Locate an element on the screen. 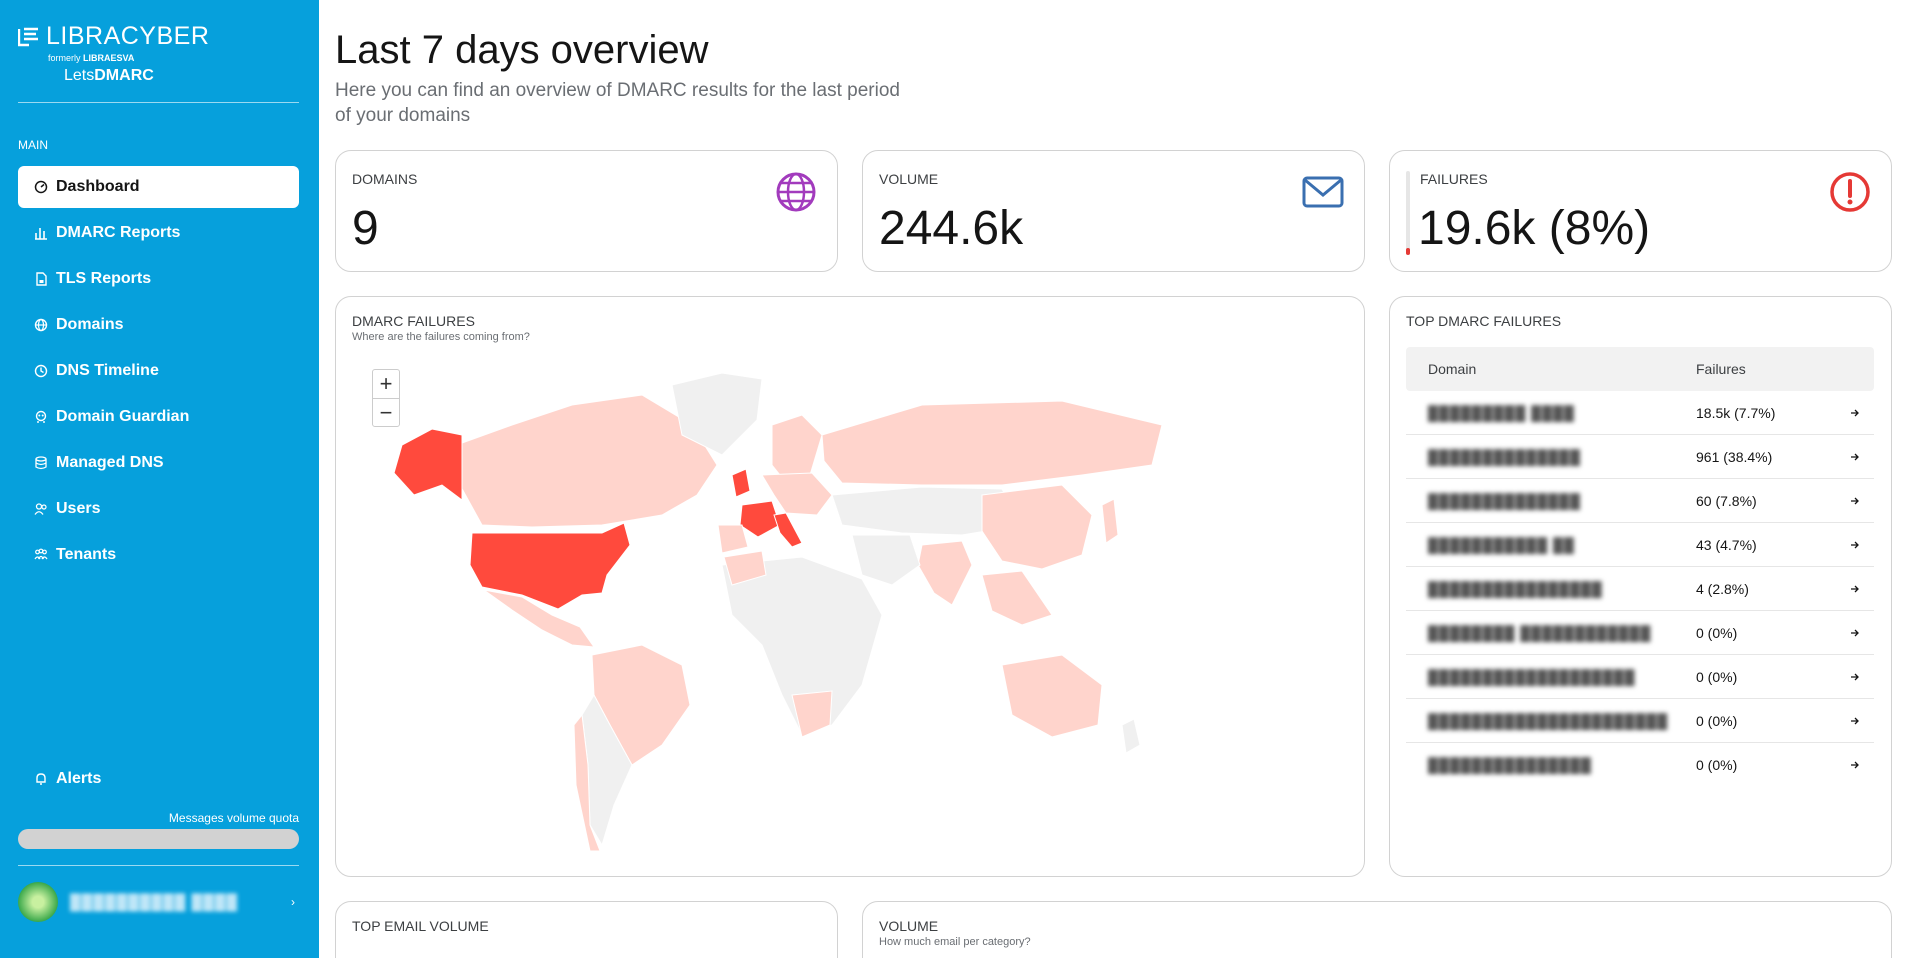 The height and width of the screenshot is (958, 1922). quota-progress-bar is located at coordinates (158, 839).